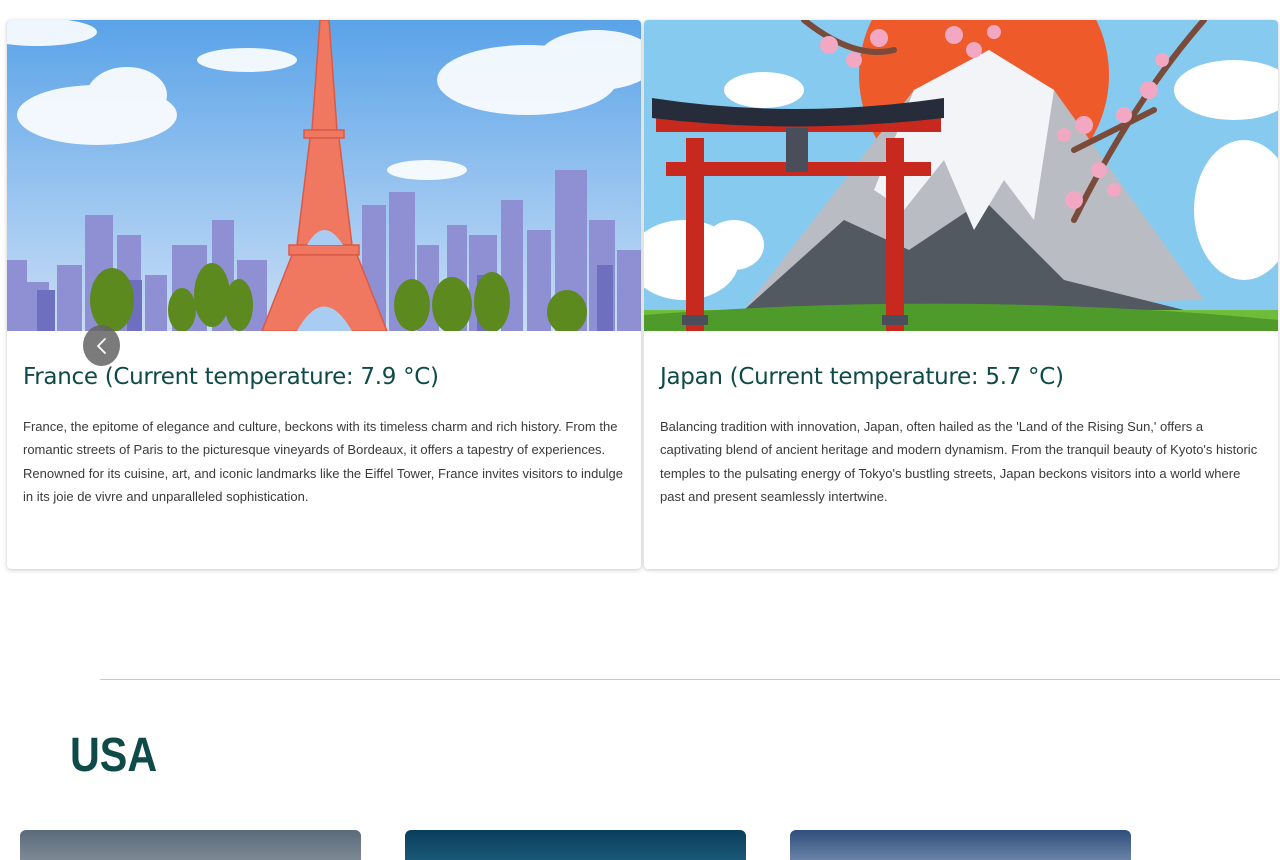 The height and width of the screenshot is (860, 1280). I want to click on usa-card-2-image, so click(575, 845).